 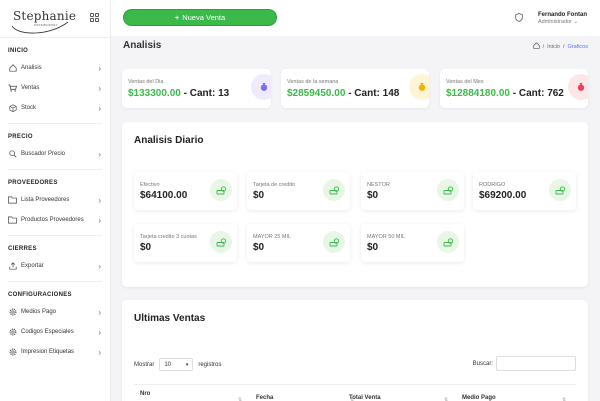 I want to click on daily-card-efectivo: Efectivo $64100.00, so click(x=185, y=191).